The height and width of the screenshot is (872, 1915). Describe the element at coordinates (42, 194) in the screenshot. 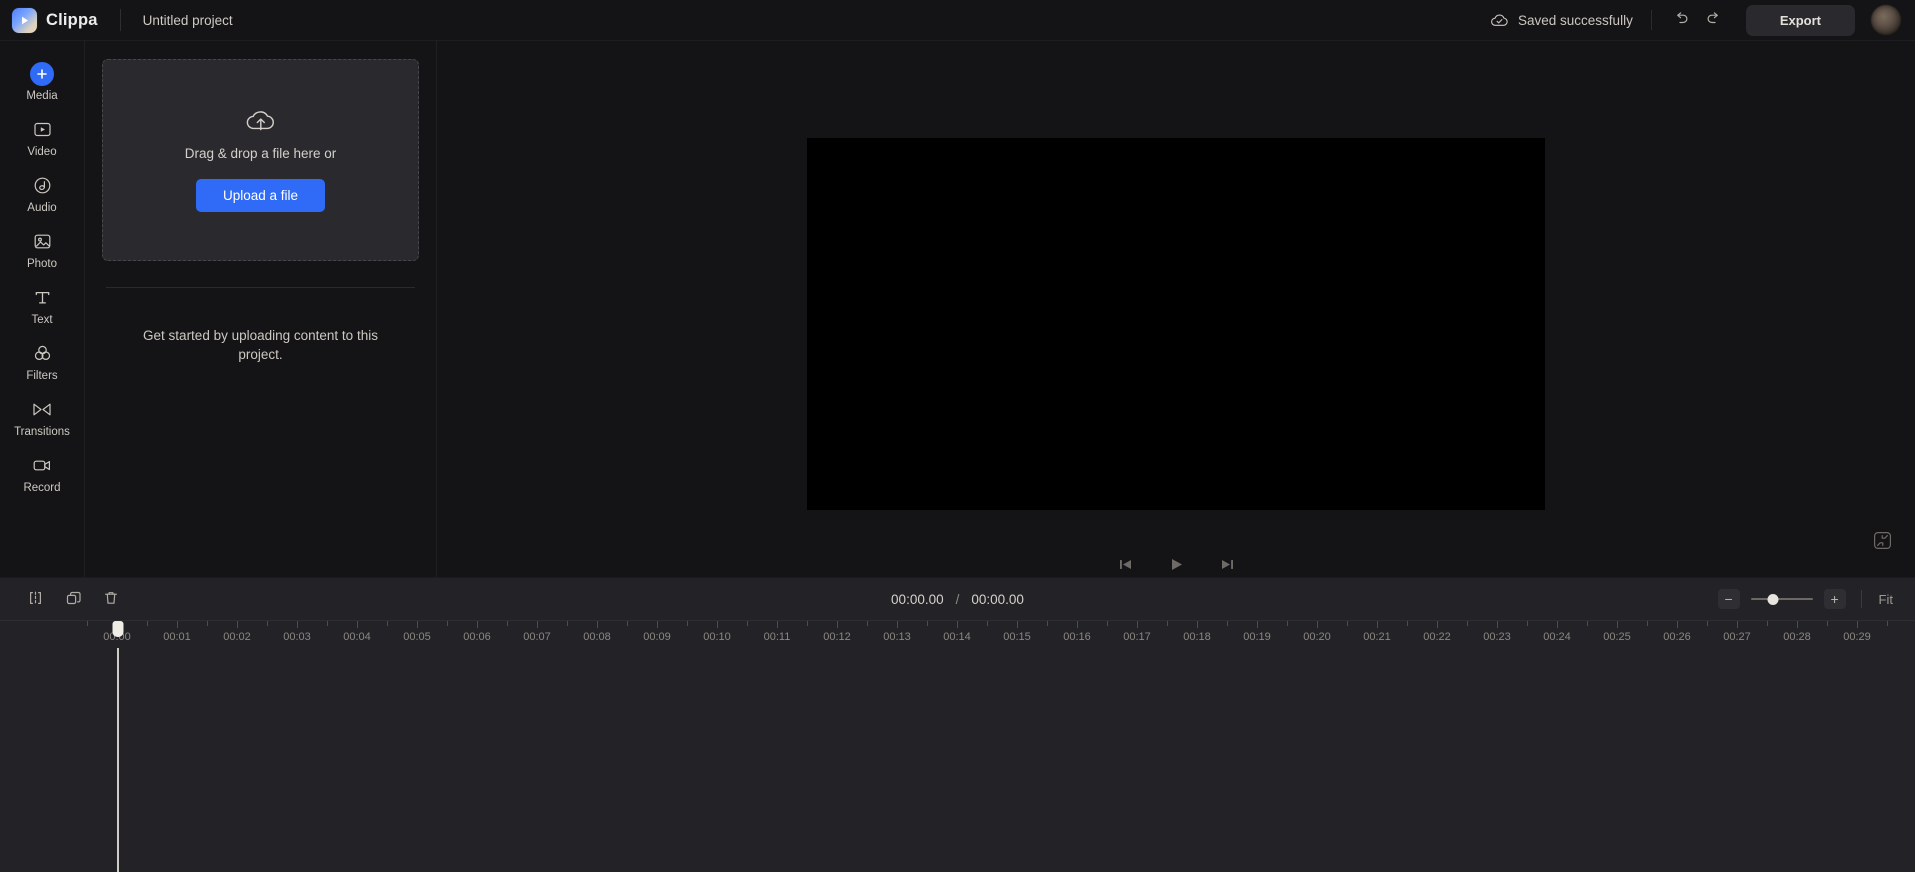

I see `sidebar-item-audio: Audio` at that location.